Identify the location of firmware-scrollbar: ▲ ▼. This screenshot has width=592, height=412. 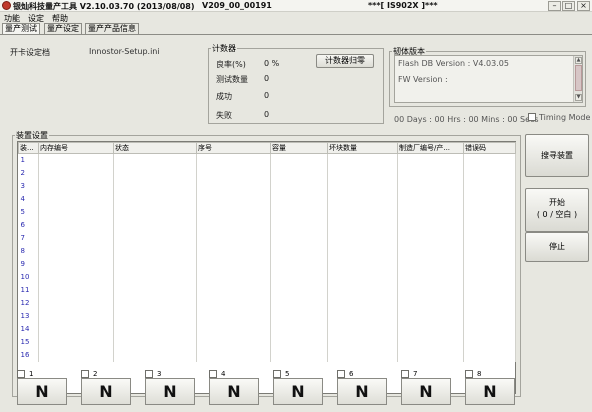
(577, 79).